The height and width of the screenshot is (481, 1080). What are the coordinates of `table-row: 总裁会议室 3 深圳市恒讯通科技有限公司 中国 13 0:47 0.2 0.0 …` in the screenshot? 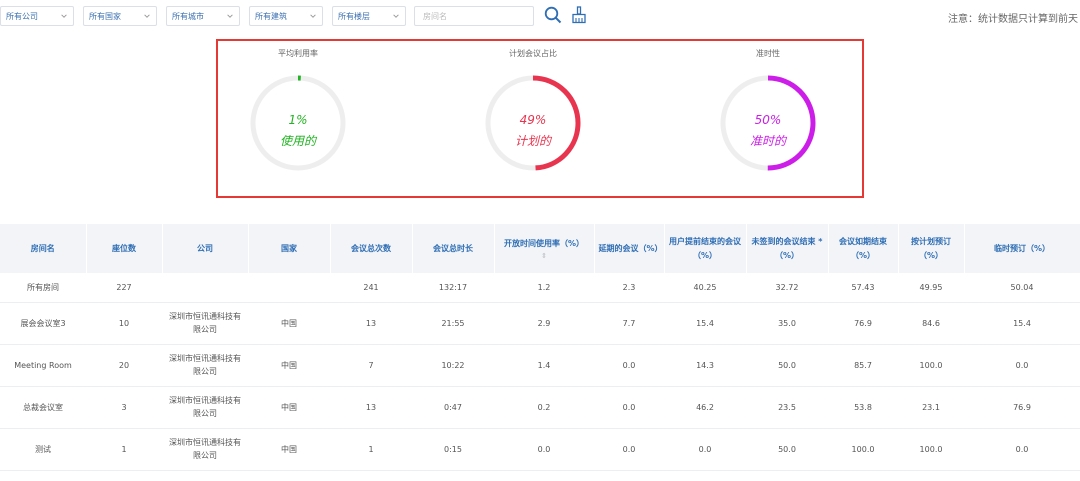 It's located at (540, 407).